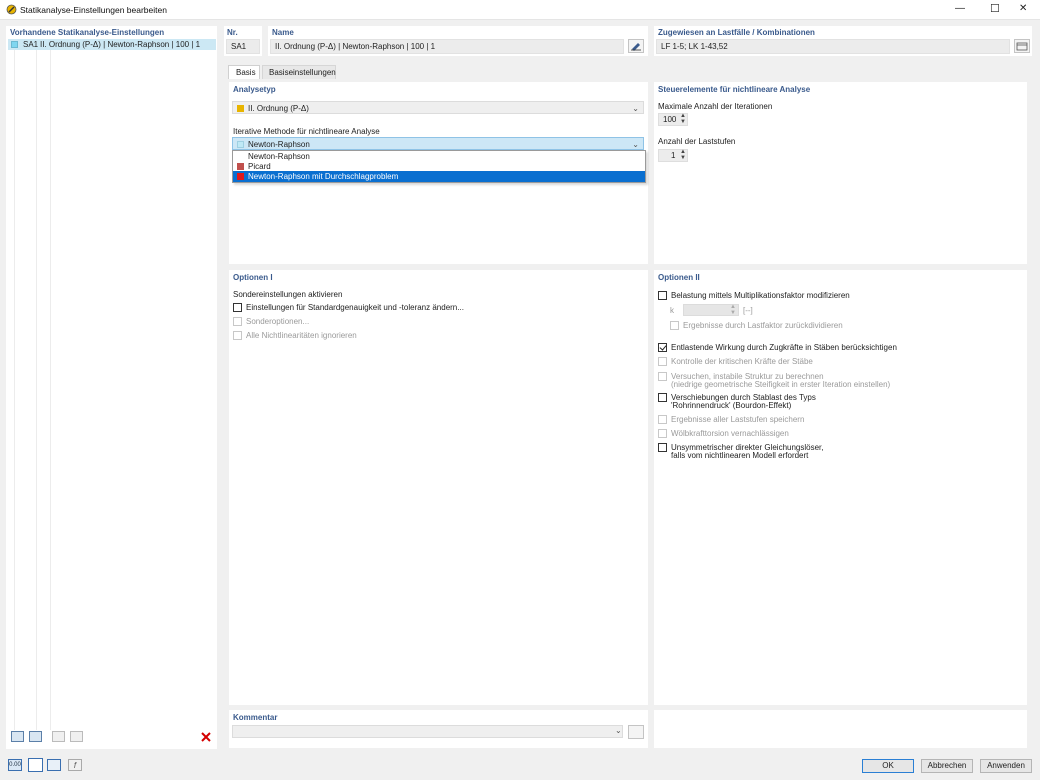 The height and width of the screenshot is (780, 1040). Describe the element at coordinates (697, 141) in the screenshot. I see `load-steps-label: Anzahl der Laststufen` at that location.